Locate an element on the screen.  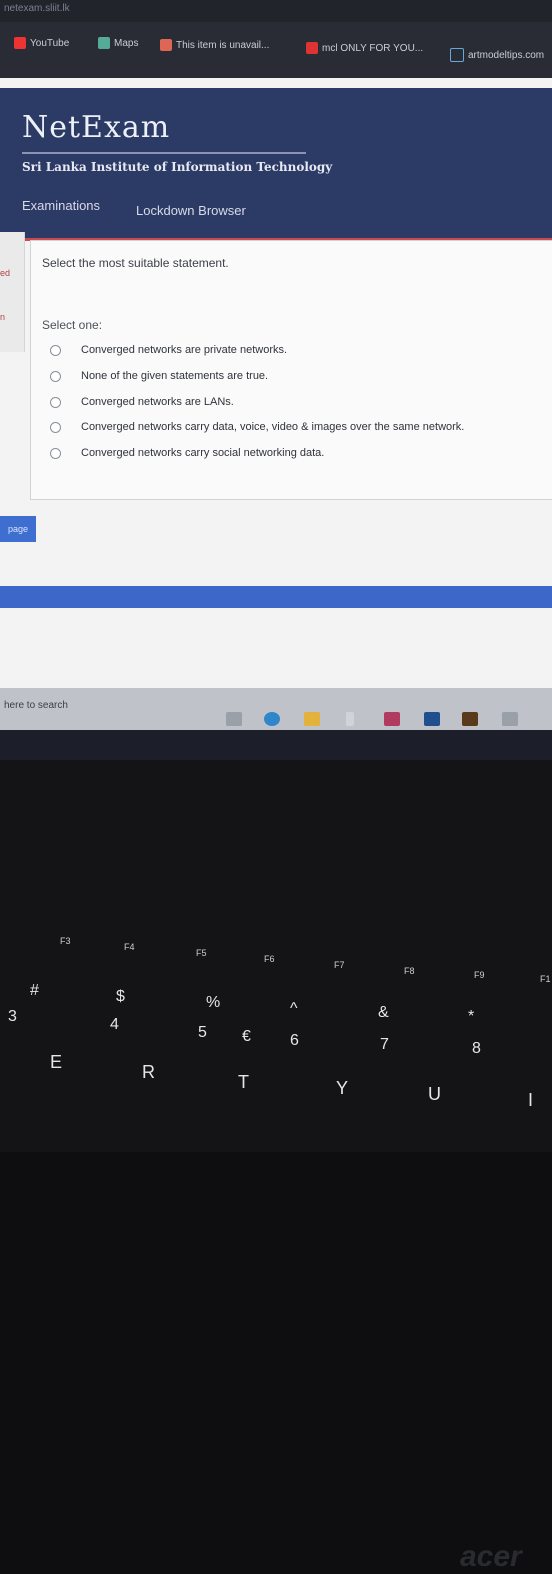
key-hash: # is located at coordinates (34, 991).